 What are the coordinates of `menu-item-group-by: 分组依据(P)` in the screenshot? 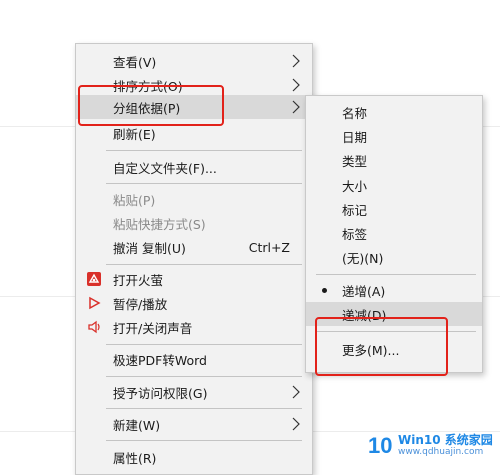 It's located at (194, 107).